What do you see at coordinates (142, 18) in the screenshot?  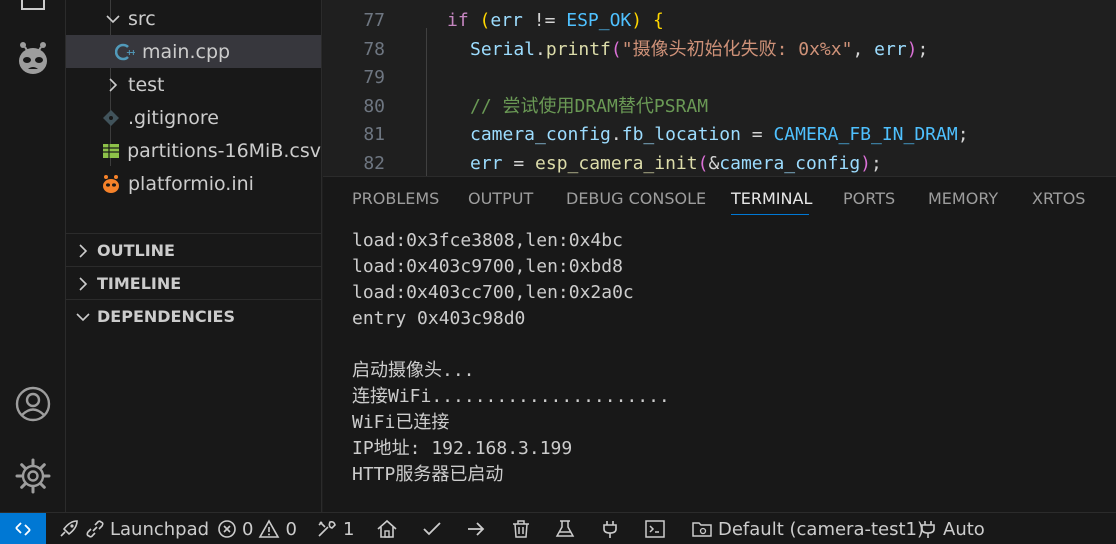 I see `tree-item-label: src` at bounding box center [142, 18].